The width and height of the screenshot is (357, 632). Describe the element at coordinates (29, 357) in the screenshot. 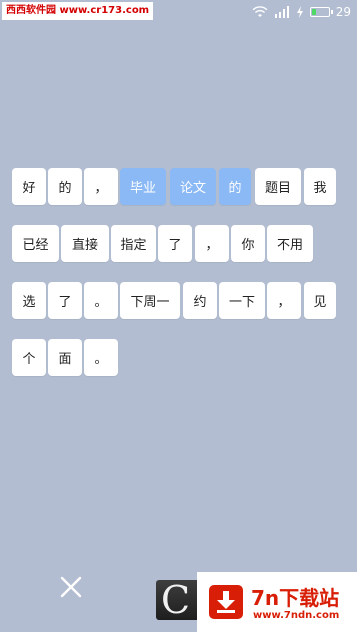

I see `word-chip: 个` at that location.